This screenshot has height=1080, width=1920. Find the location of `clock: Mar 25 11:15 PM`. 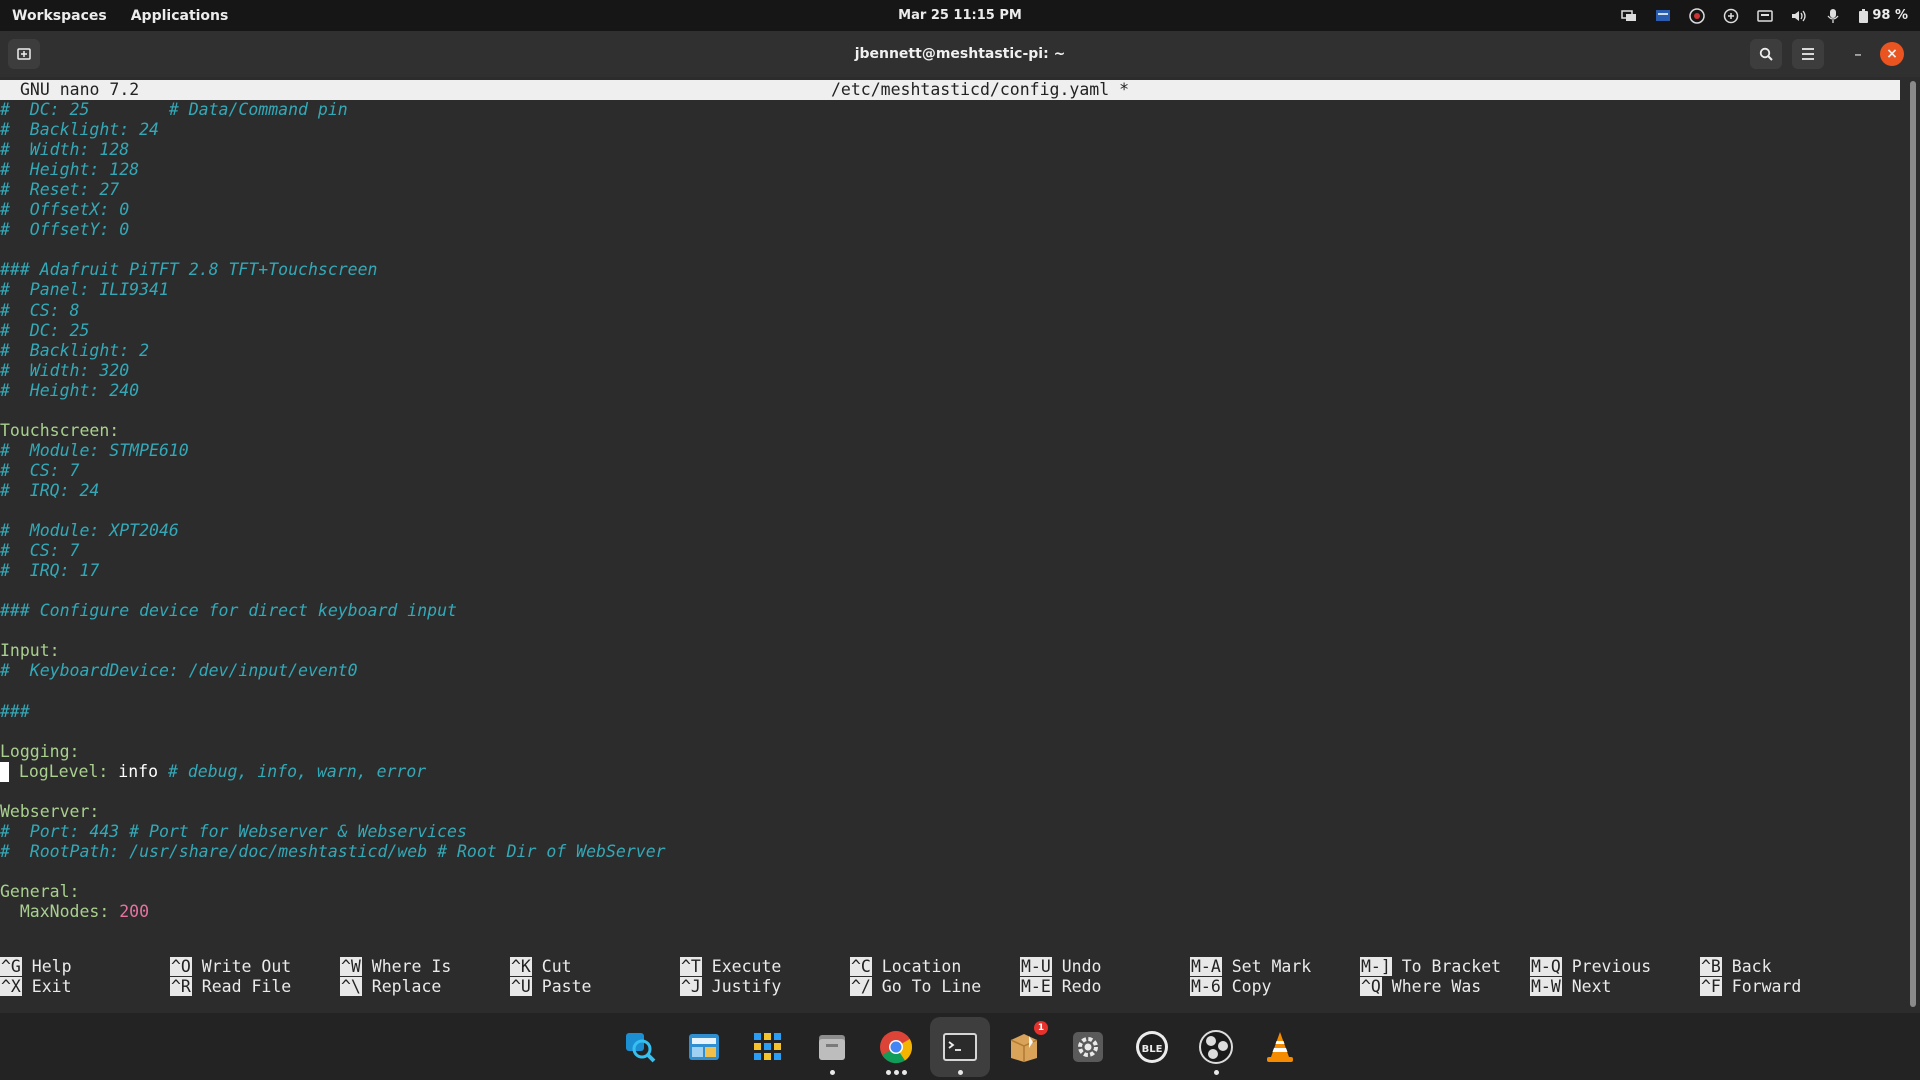

clock: Mar 25 11:15 PM is located at coordinates (960, 15).